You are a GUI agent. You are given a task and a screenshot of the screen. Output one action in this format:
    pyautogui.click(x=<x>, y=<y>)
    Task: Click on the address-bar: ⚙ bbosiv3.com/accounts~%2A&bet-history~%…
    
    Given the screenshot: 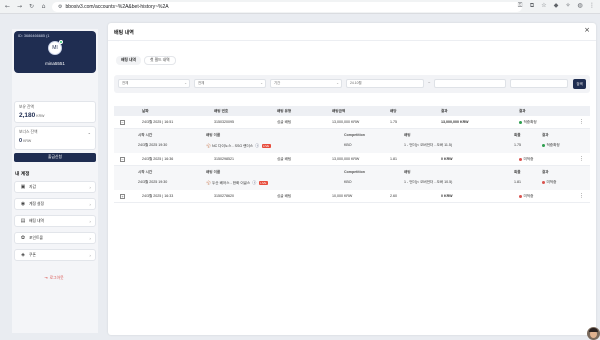 What is the action you would take?
    pyautogui.click(x=287, y=7)
    